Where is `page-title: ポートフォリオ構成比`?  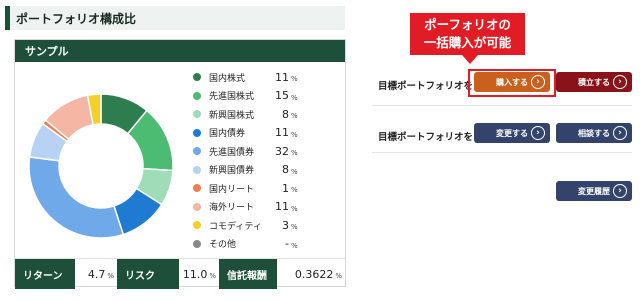 page-title: ポートフォリオ構成比 is located at coordinates (76, 18).